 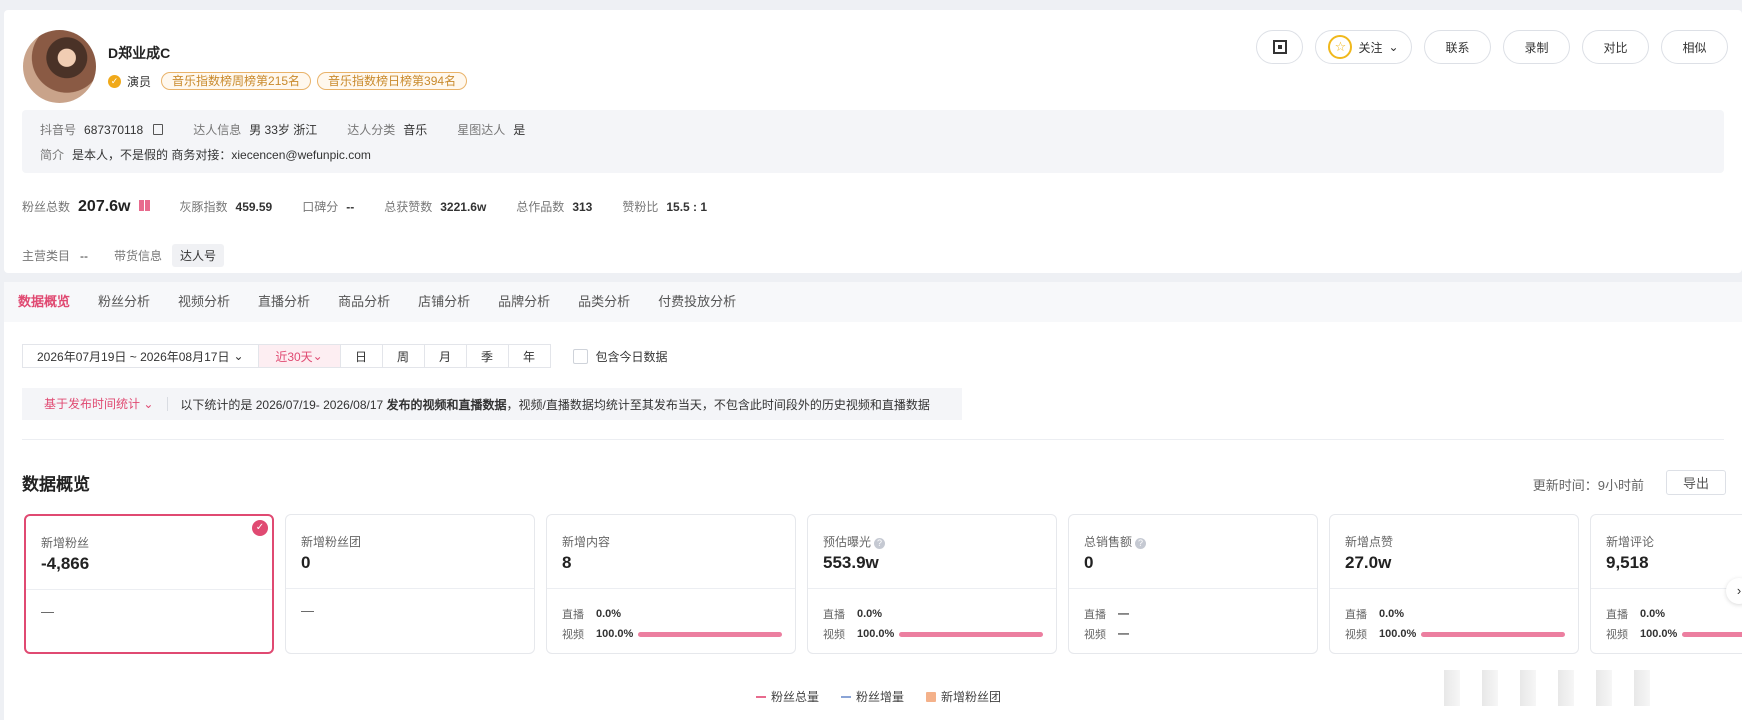 I want to click on live-share-row: 直播 0.0%, so click(x=677, y=614).